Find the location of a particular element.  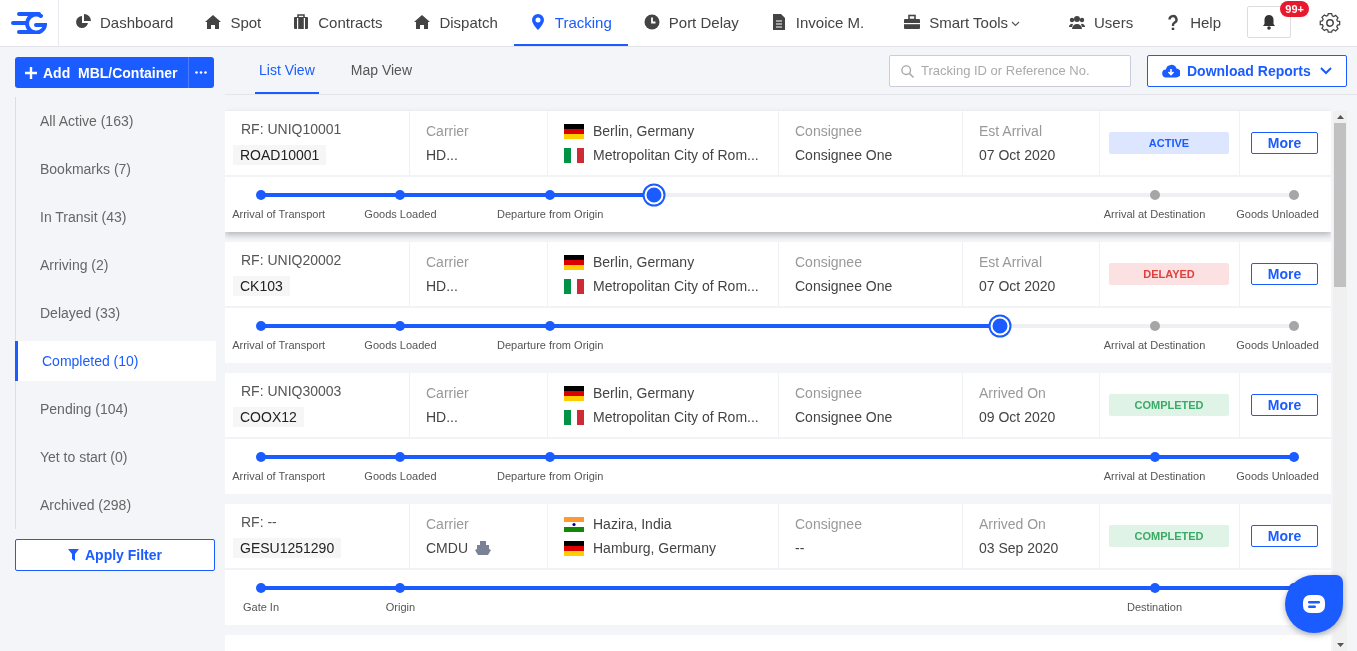

location-name: Hazira, India is located at coordinates (632, 524).